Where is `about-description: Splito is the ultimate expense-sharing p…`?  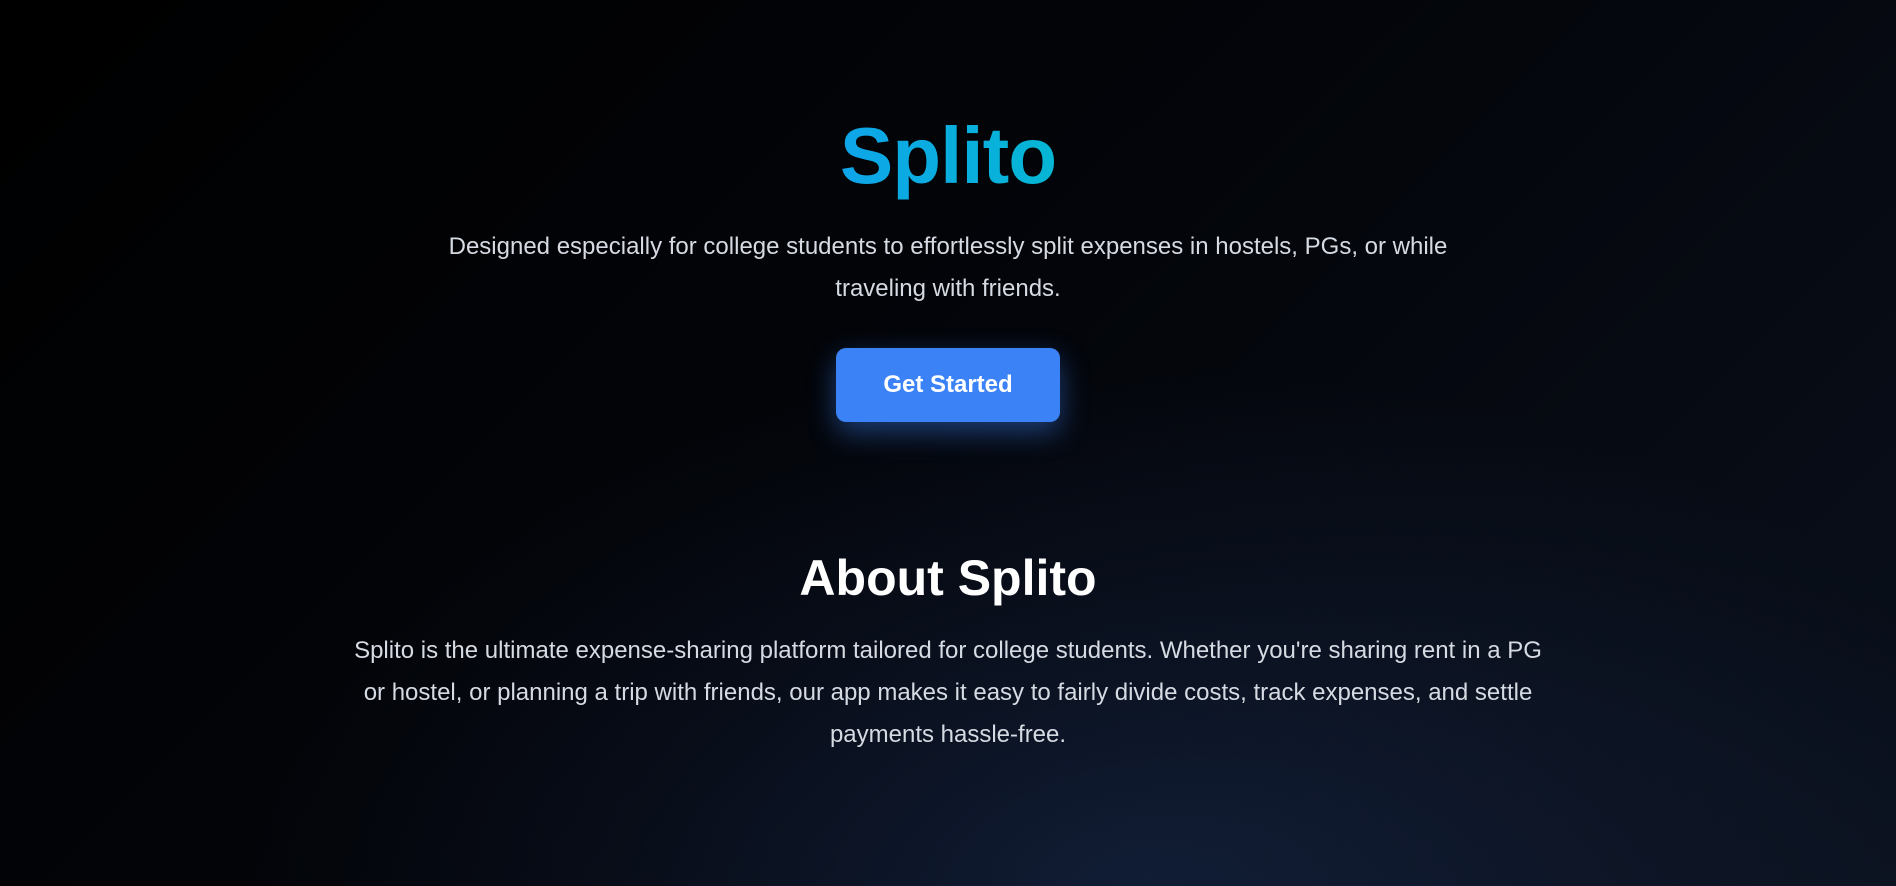 about-description: Splito is the ultimate expense-sharing p… is located at coordinates (948, 692).